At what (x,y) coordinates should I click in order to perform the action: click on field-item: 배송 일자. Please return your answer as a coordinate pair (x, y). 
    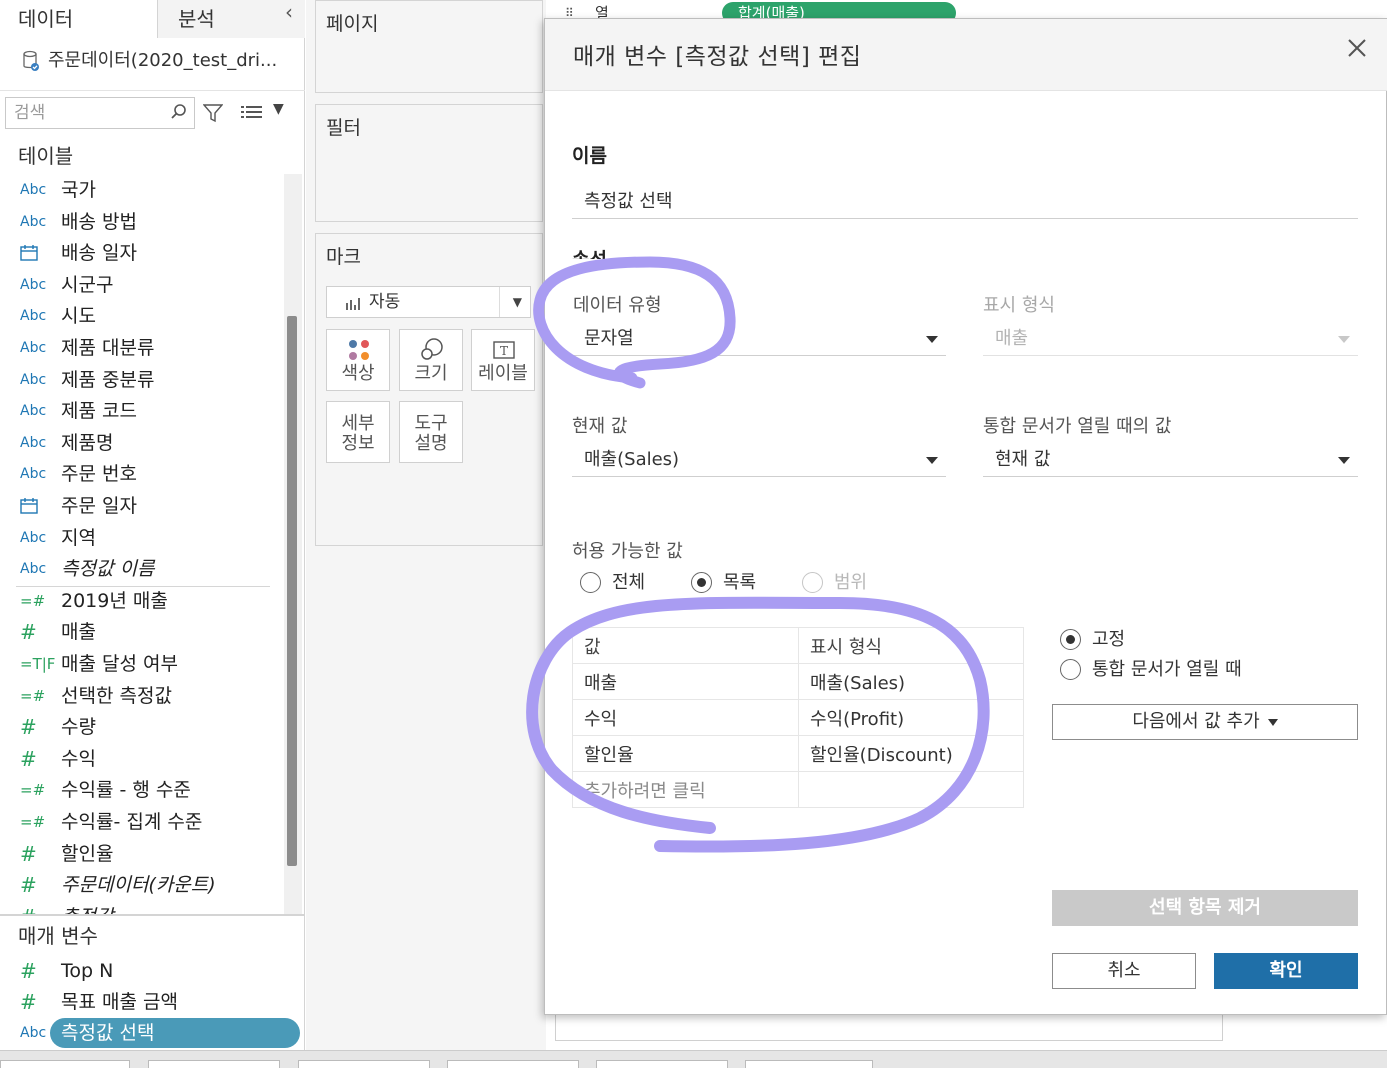
    Looking at the image, I should click on (142, 253).